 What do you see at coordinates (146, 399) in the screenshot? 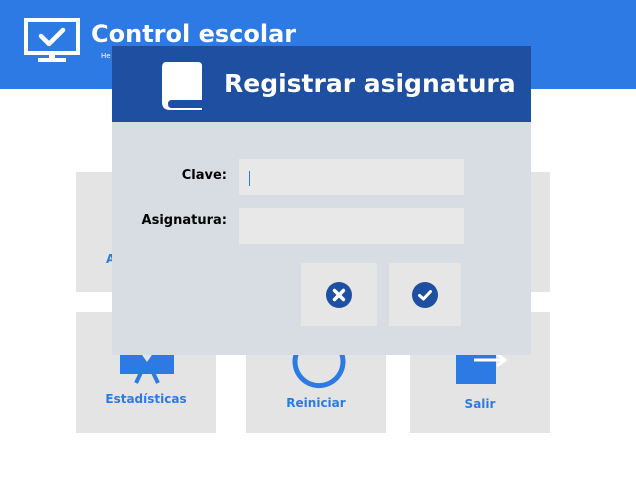
I see `tile-label: Estadísticas` at bounding box center [146, 399].